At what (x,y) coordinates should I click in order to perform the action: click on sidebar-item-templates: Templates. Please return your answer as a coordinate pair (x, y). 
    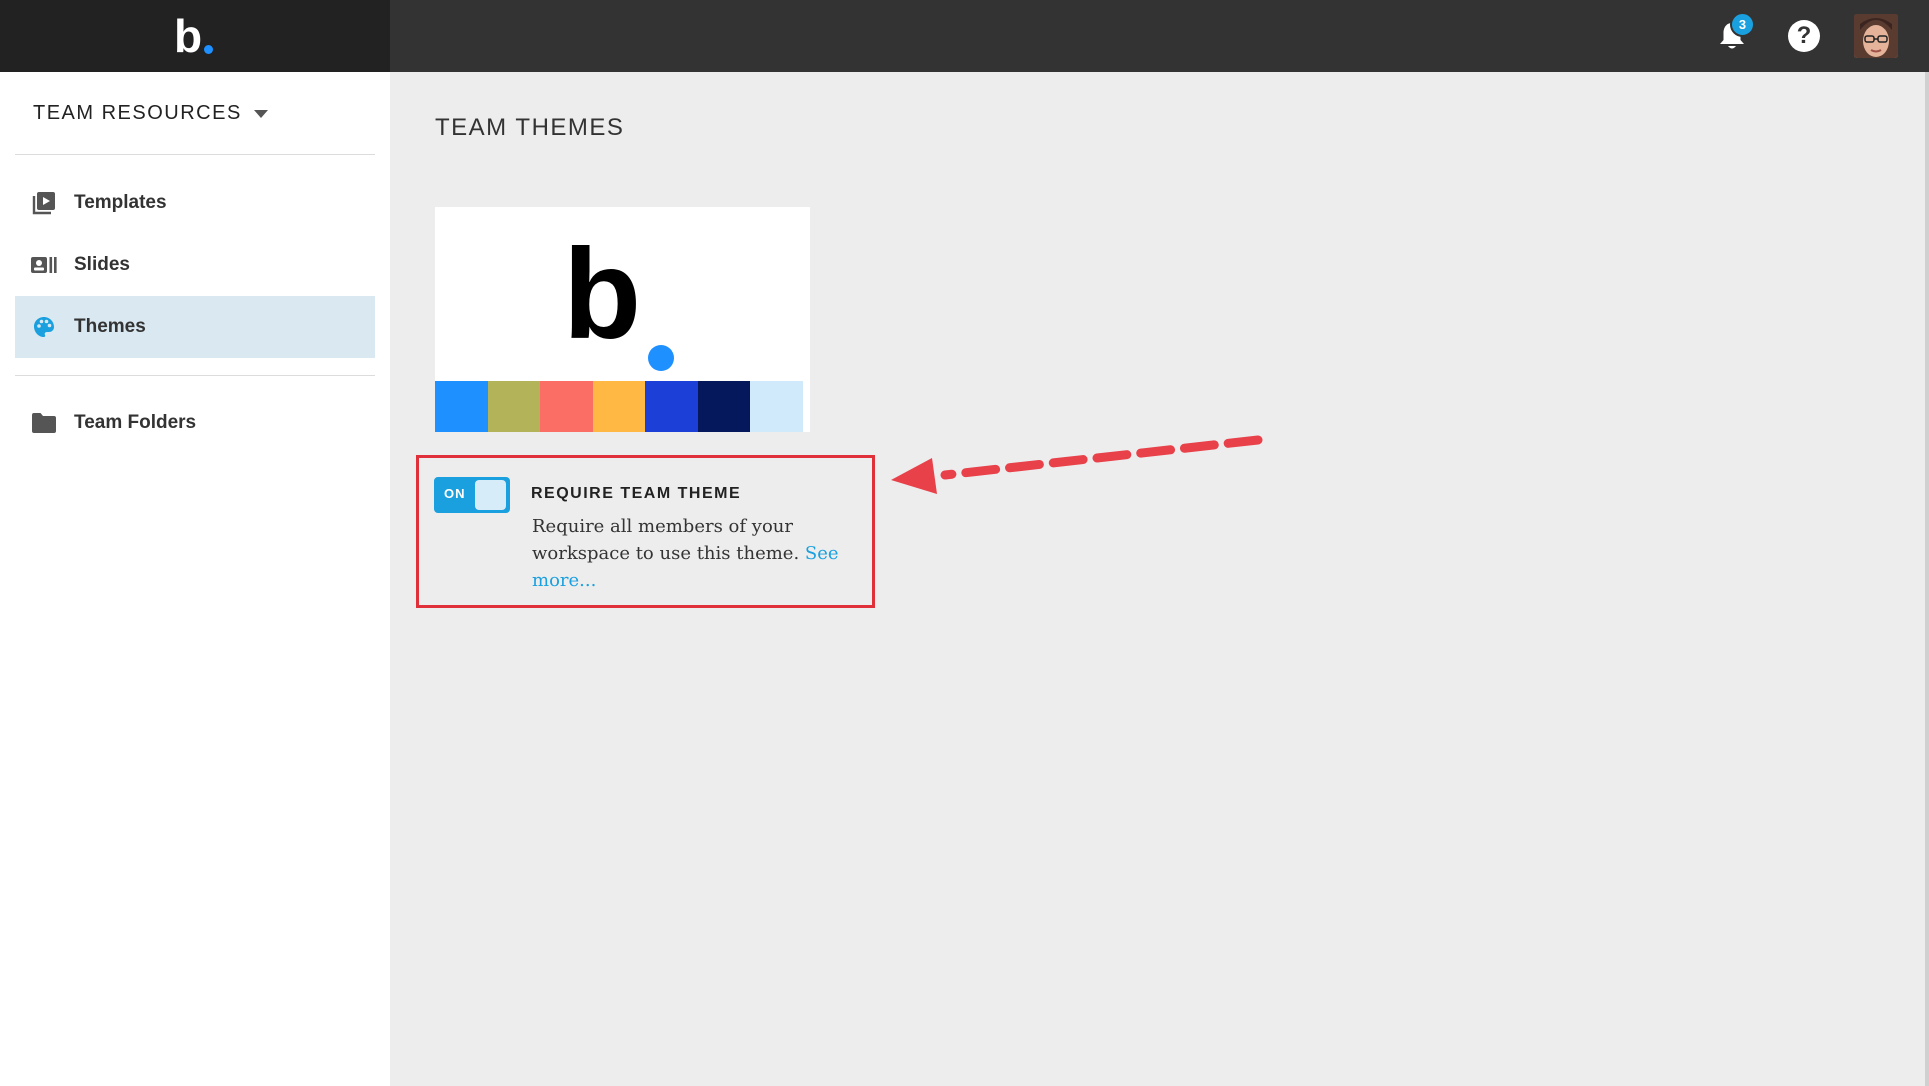
    Looking at the image, I should click on (195, 203).